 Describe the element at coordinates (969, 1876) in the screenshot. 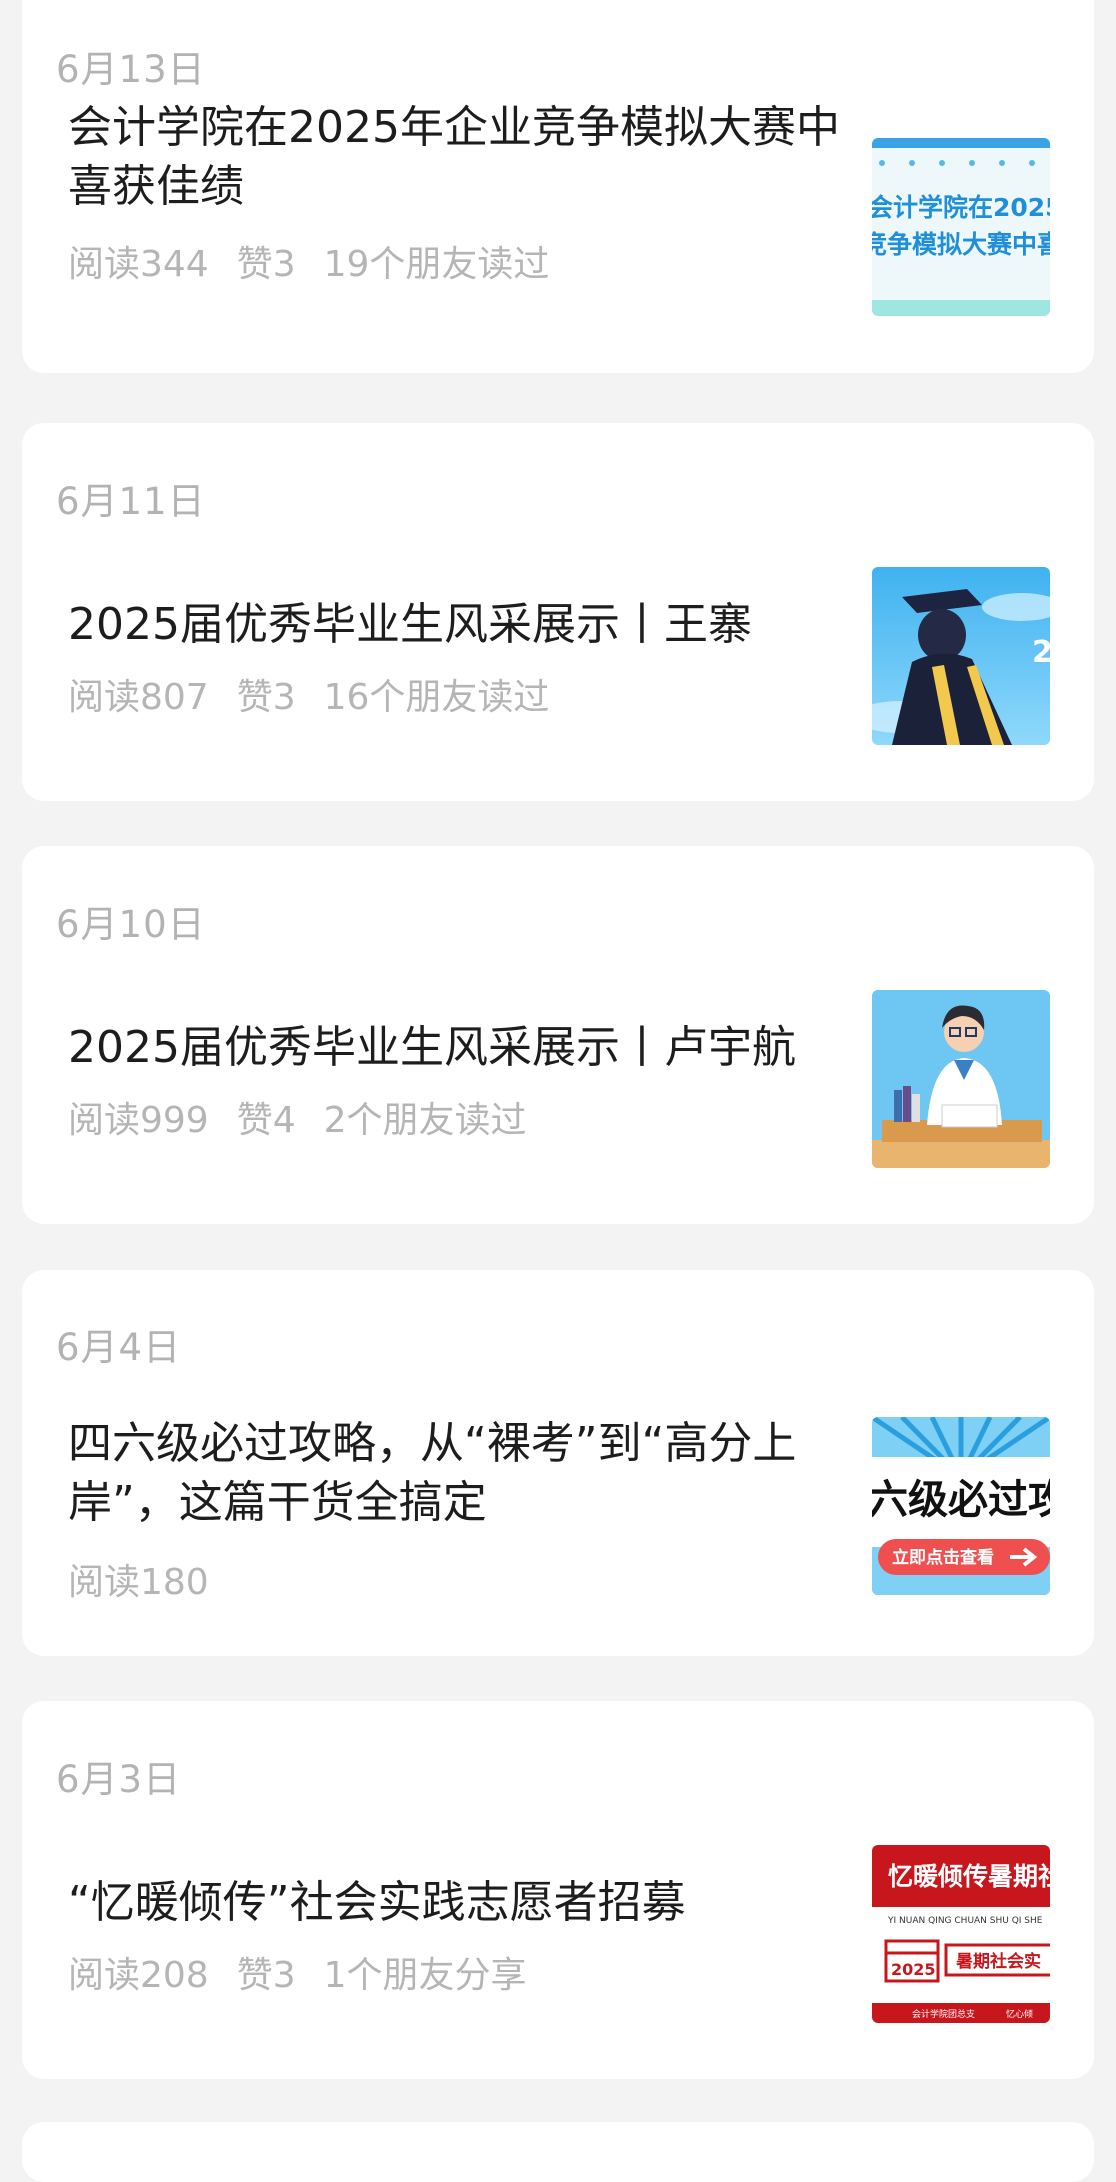

I see `svg-text: 忆暖倾传暑期社` at that location.